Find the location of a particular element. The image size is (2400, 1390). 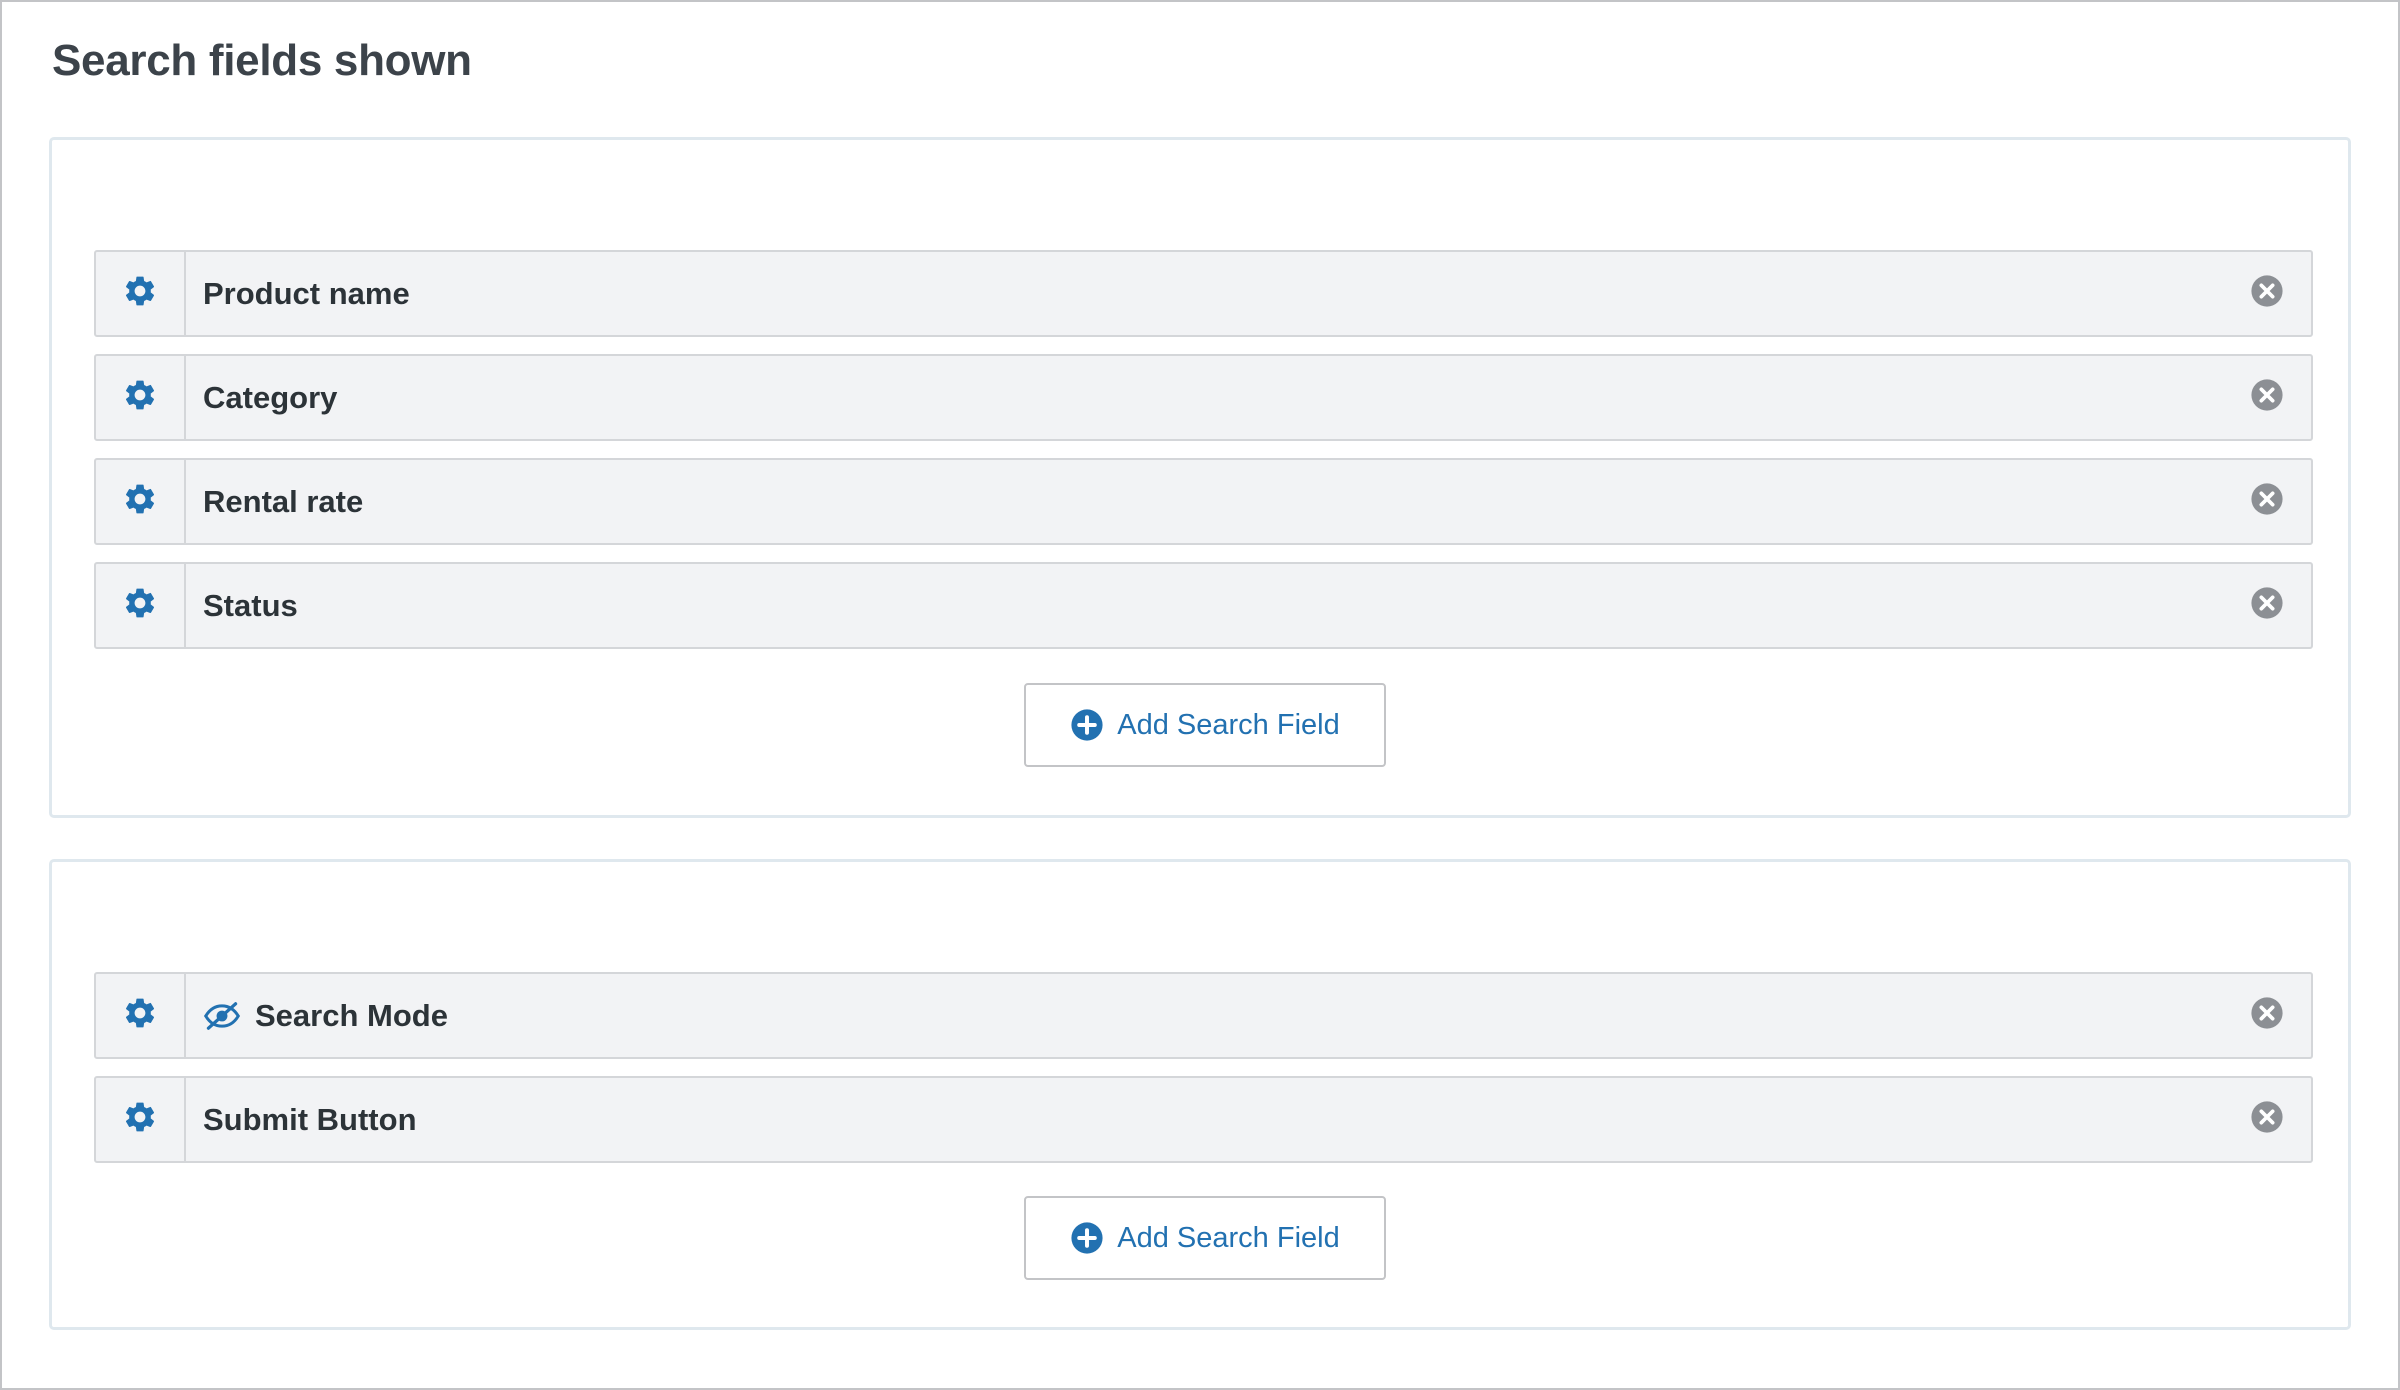

field-row-rental-rate: Rental rate is located at coordinates (1203, 501).